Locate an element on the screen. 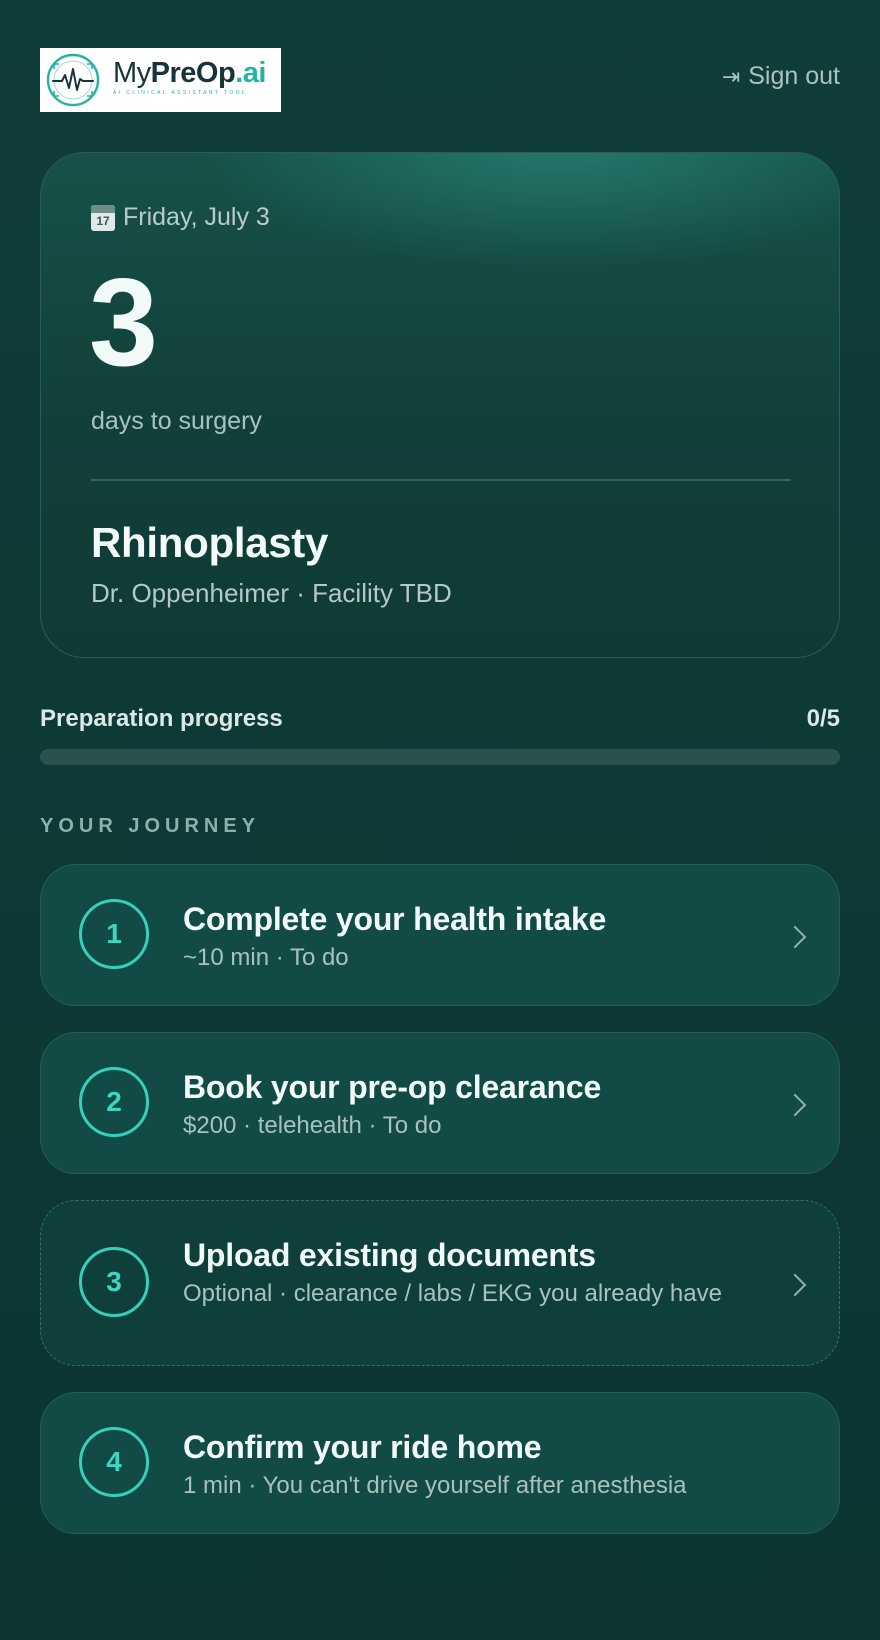  arrow-to-right-icon: ⇥ is located at coordinates (731, 76).